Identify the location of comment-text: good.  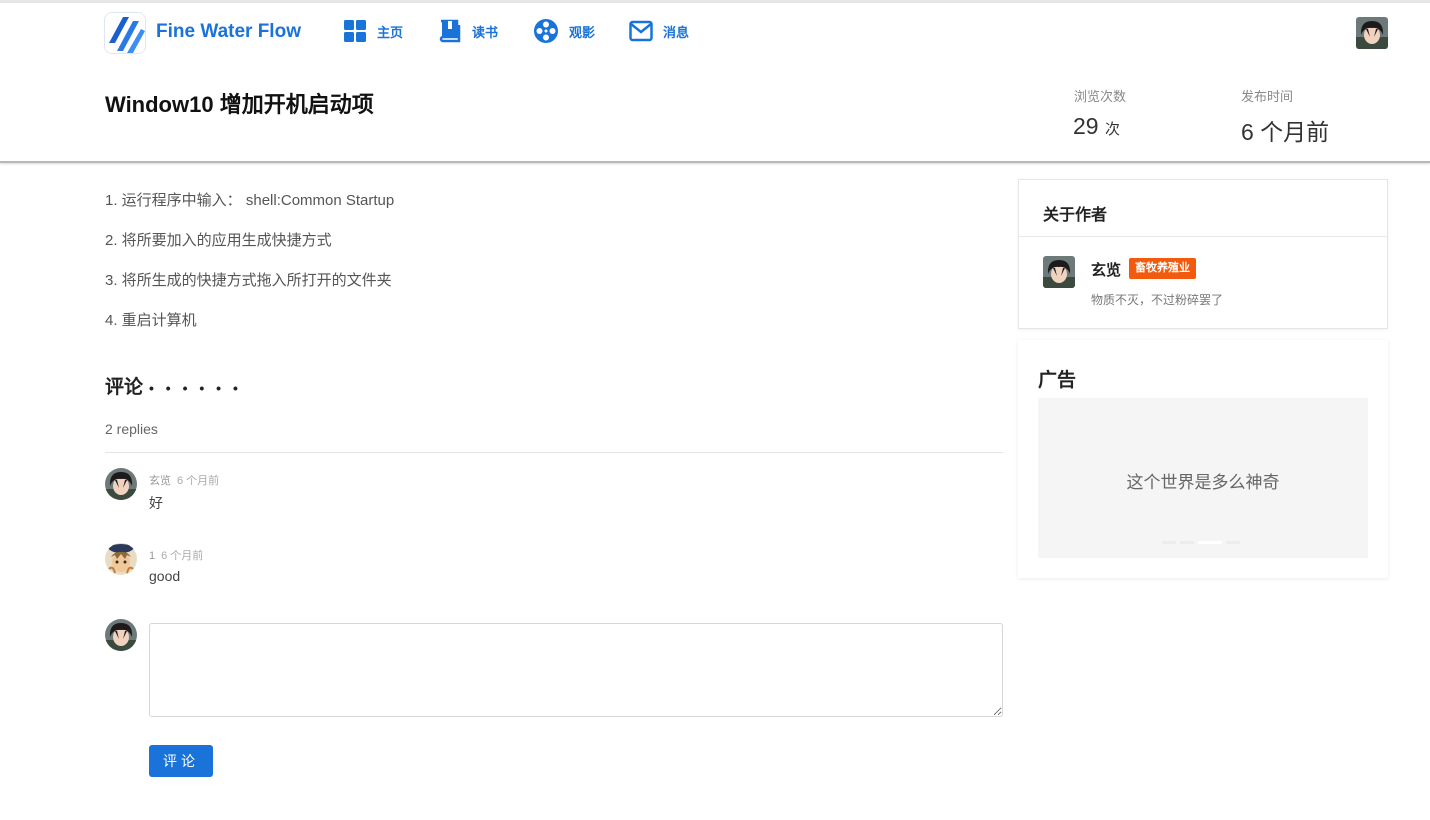
(165, 576).